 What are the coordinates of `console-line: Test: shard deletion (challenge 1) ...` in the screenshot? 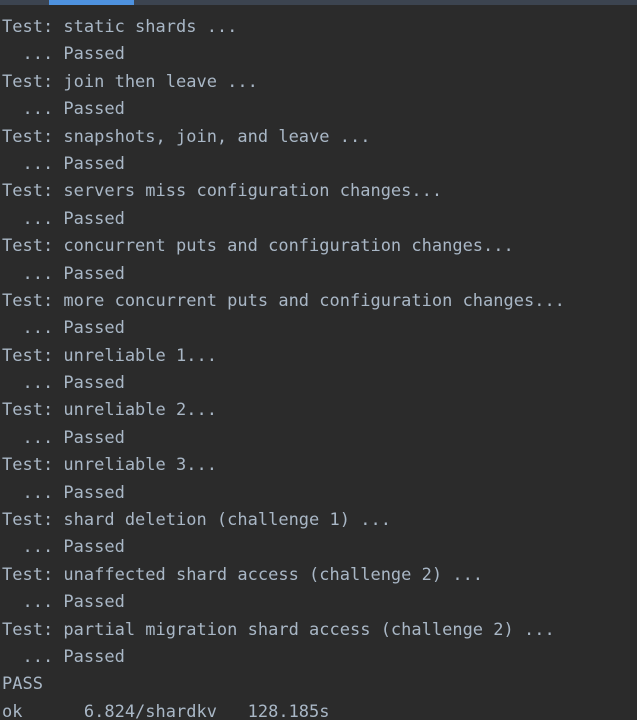 It's located at (196, 520).